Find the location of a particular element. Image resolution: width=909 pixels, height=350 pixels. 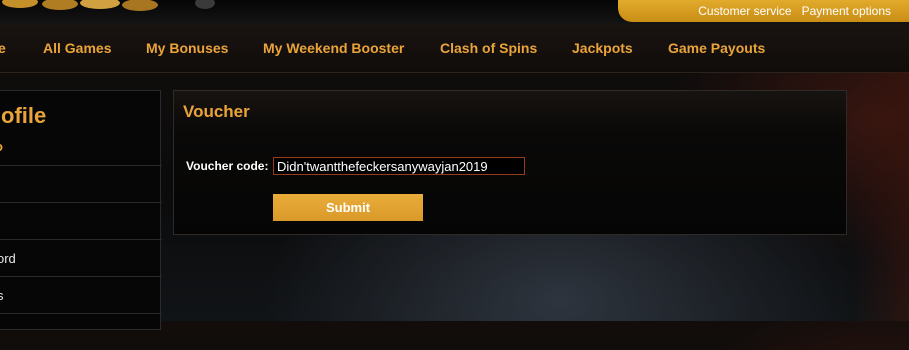

background-edge is located at coordinates (880, 196).